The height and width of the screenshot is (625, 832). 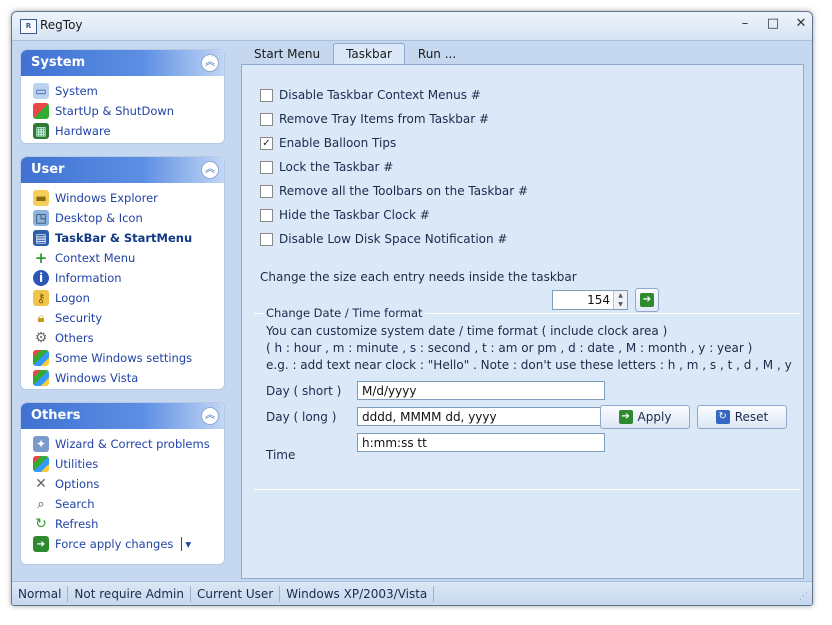 I want to click on checkbox-hide-clock: Hide the Taskbar Clock #, so click(x=345, y=215).